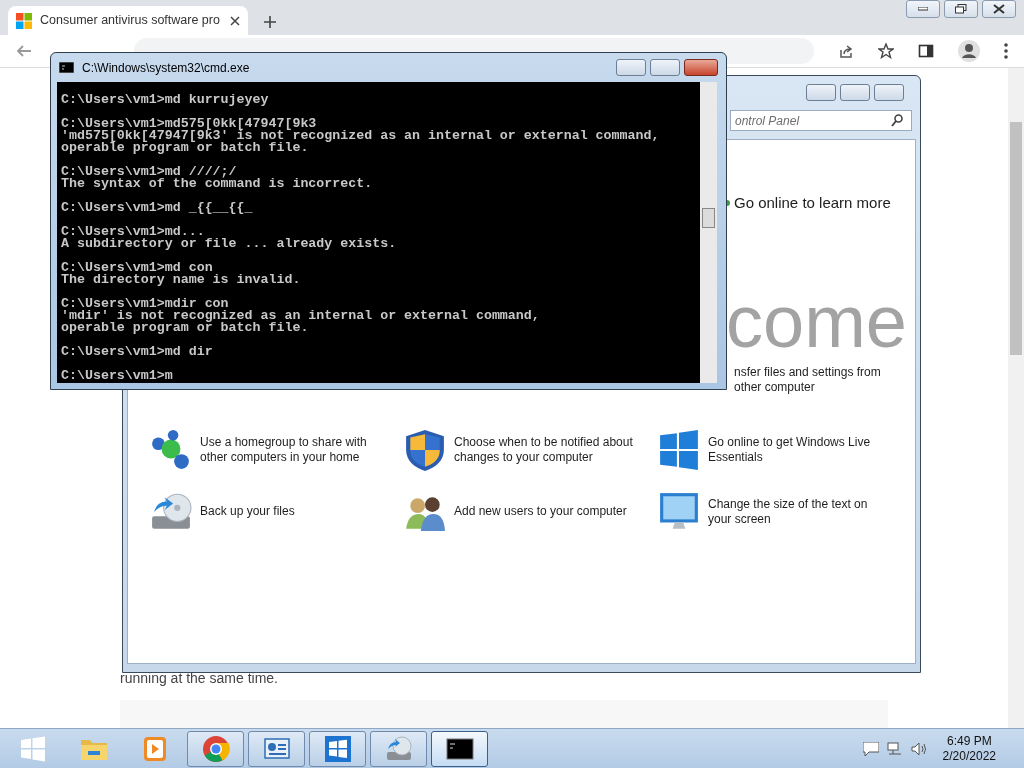  What do you see at coordinates (969, 51) in the screenshot?
I see `profile-icon` at bounding box center [969, 51].